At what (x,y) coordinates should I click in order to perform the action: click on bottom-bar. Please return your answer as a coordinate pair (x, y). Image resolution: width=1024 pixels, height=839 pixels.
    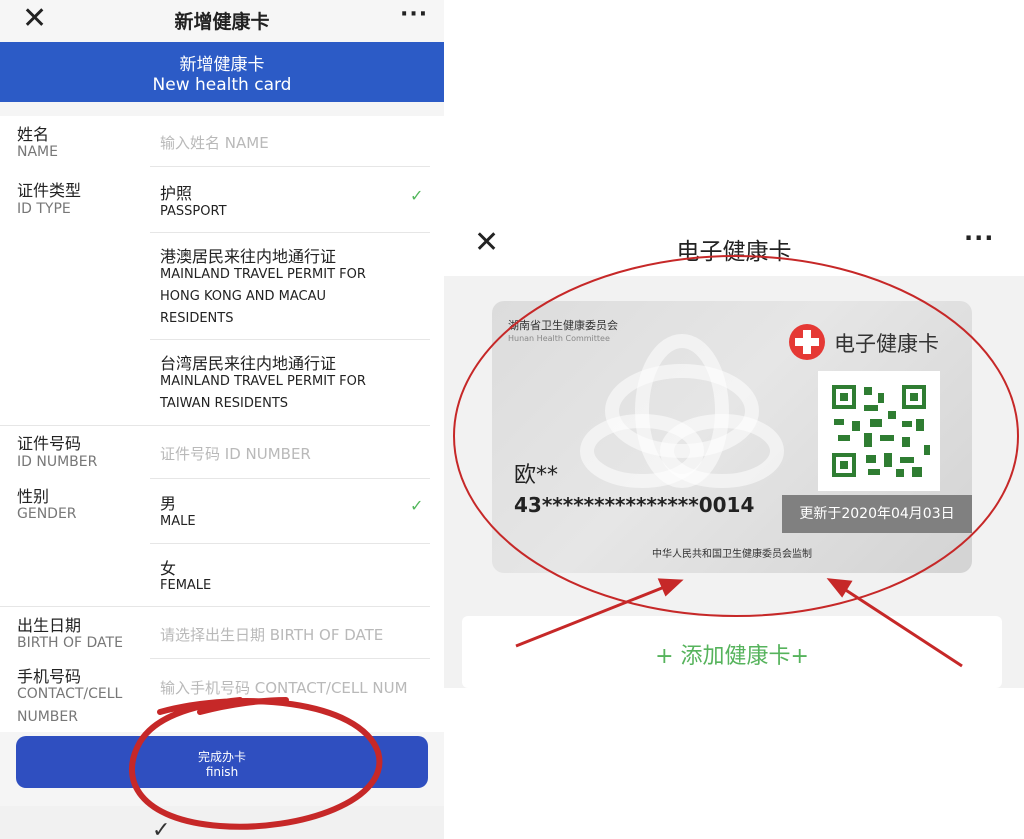
    Looking at the image, I should click on (222, 822).